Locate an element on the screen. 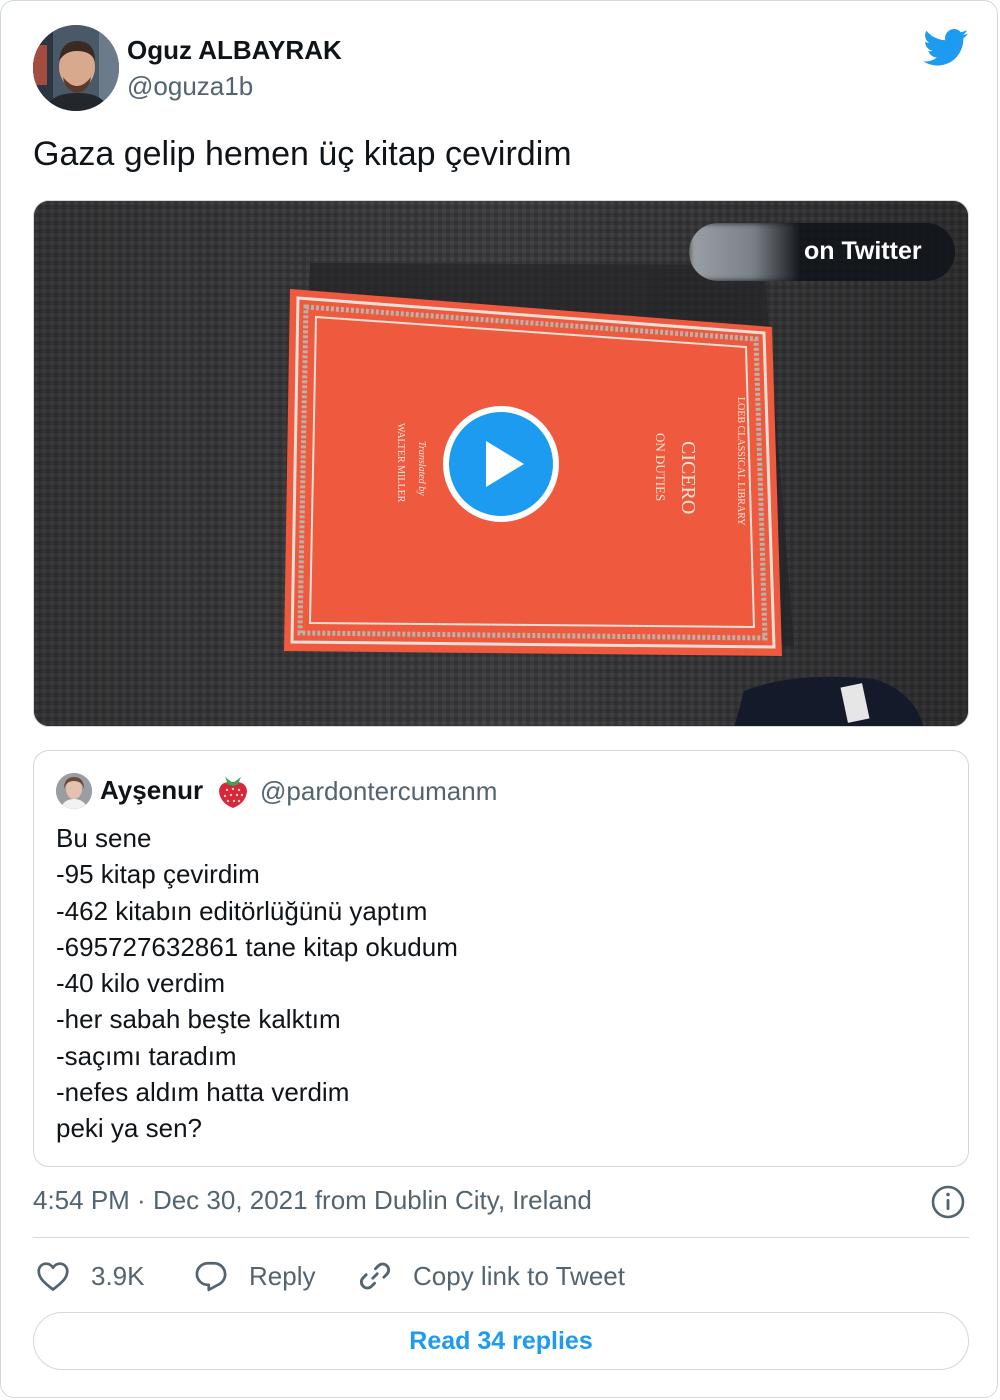 The height and width of the screenshot is (1400, 1000). quoted-line: -462 kitabın editörlüğünü yaptım is located at coordinates (242, 910).